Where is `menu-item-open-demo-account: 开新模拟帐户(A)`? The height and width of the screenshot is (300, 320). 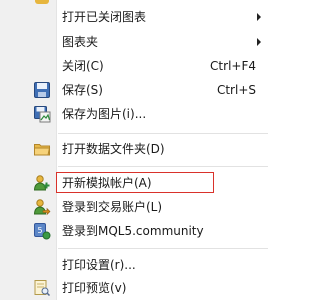 menu-item-open-demo-account: 开新模拟帐户(A) is located at coordinates (150, 183).